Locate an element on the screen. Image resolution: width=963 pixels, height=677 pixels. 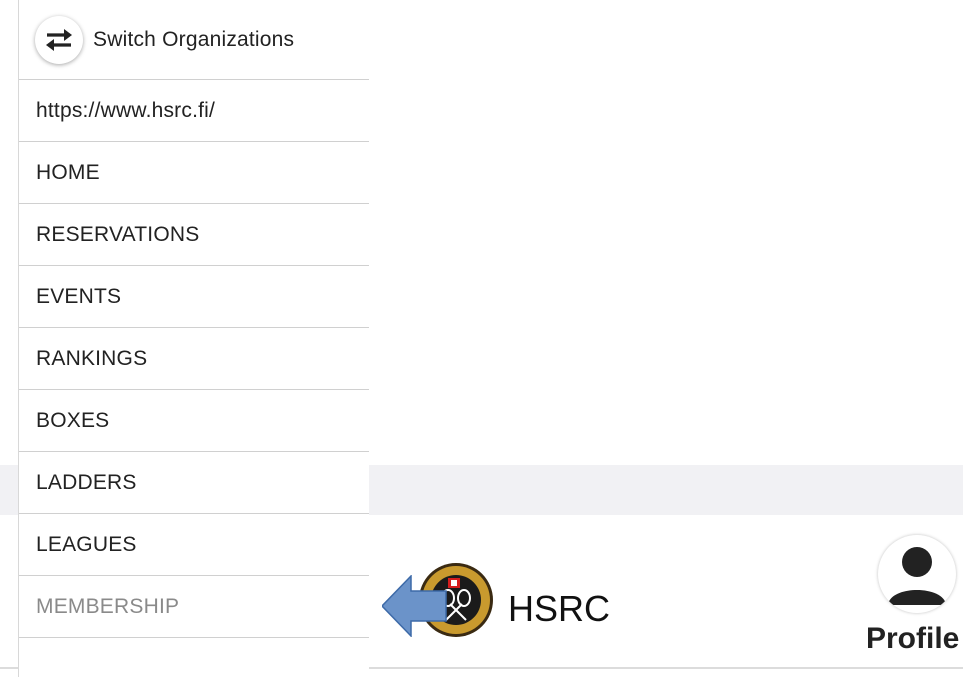
menu-item-website-link: https://www.hsrc.fi/ is located at coordinates (194, 111).